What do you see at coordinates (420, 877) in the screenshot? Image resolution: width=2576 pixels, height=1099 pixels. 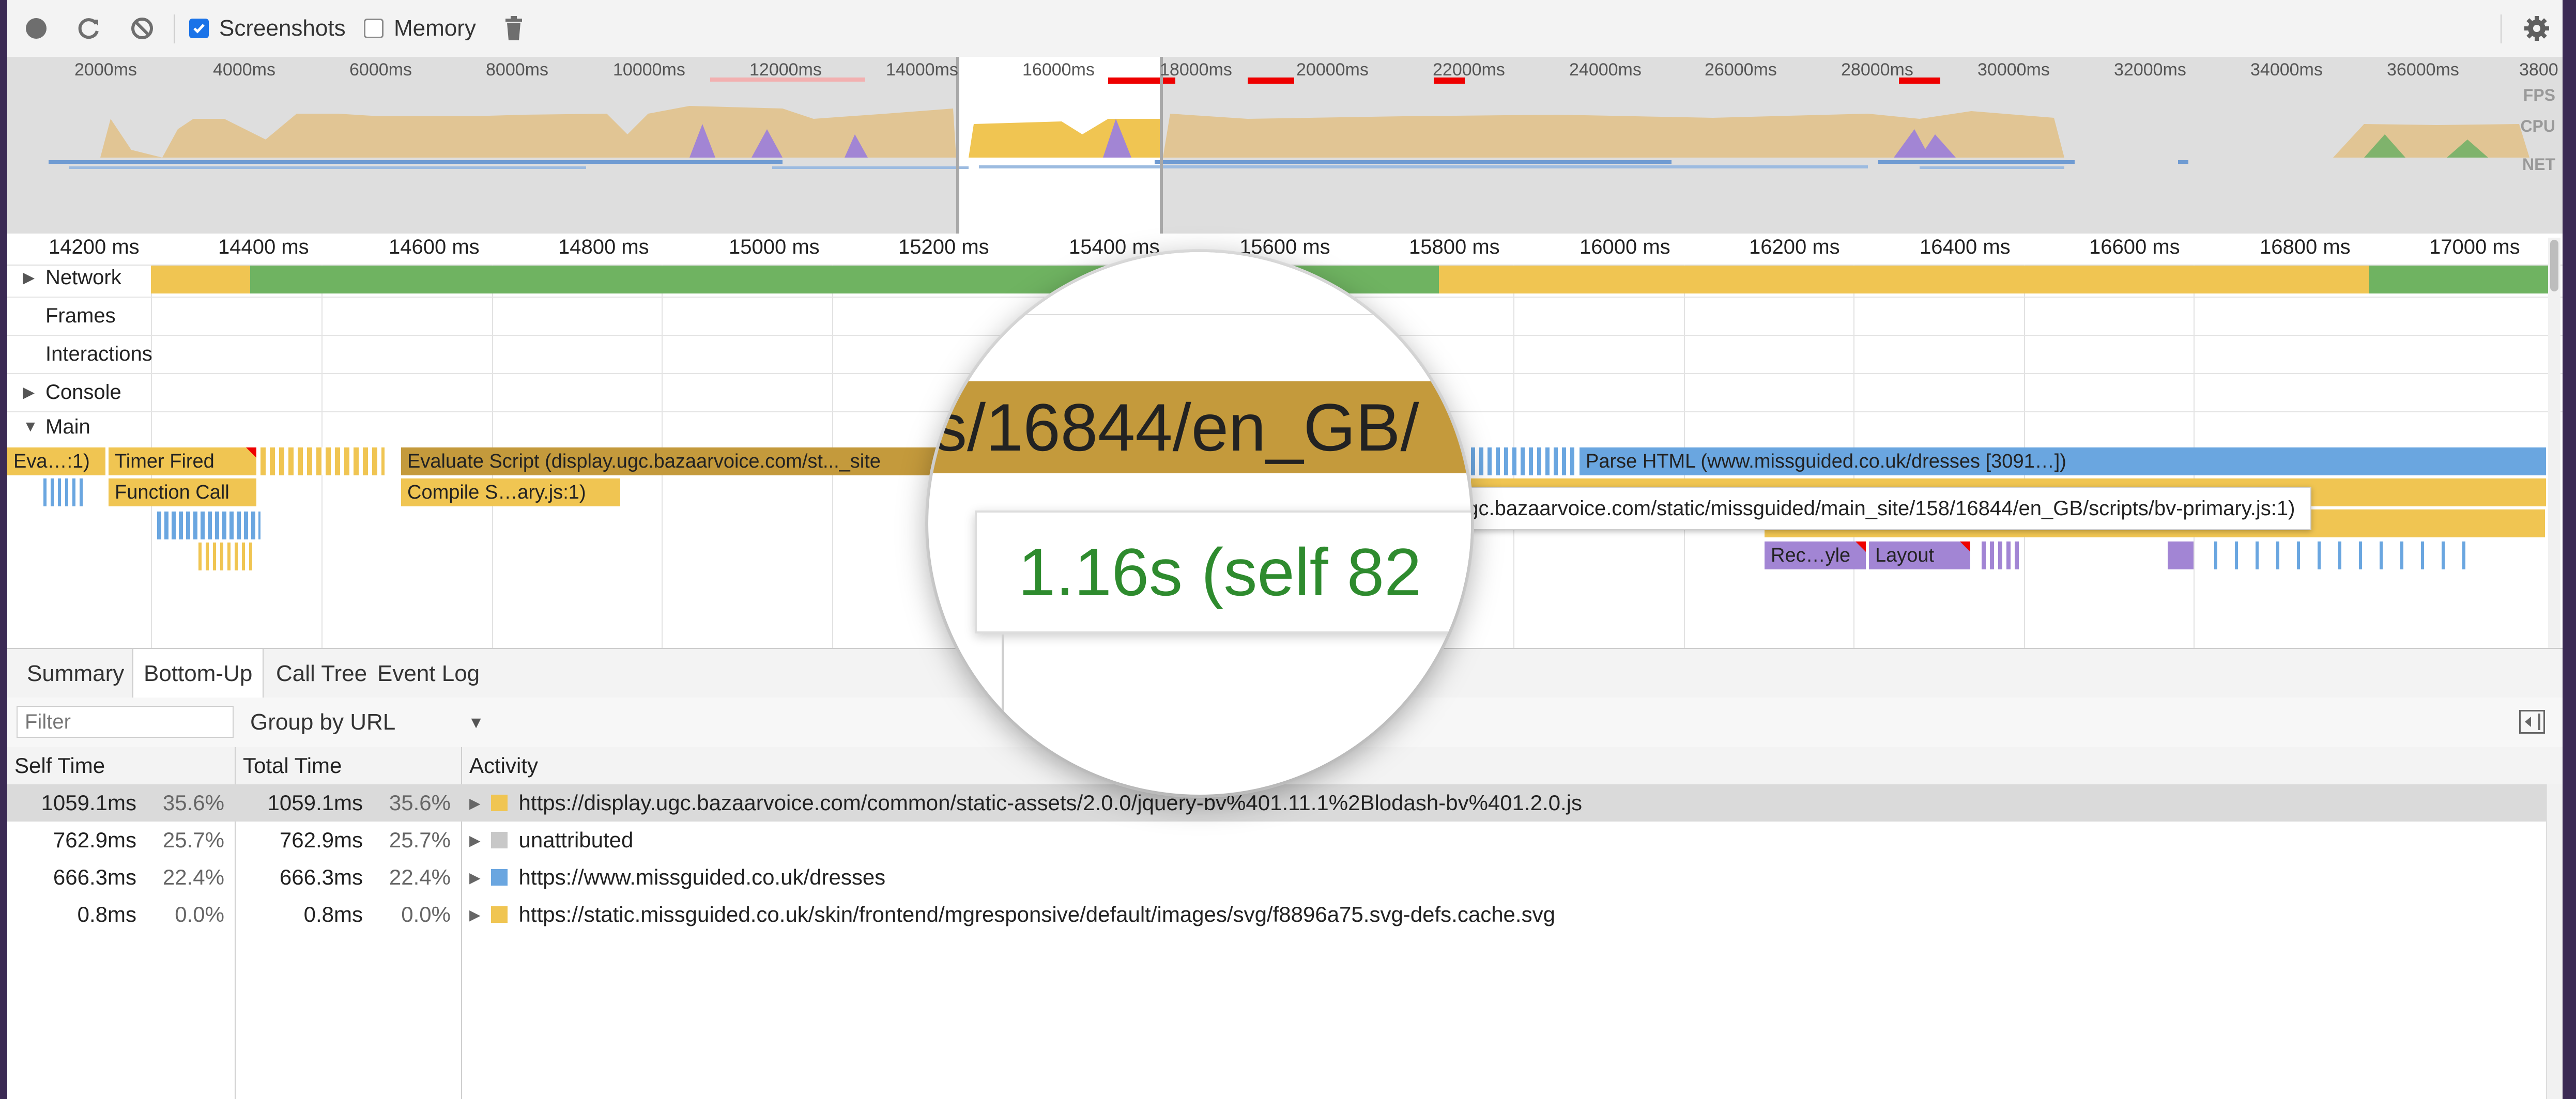 I see `total-time-percent: 22.4%` at bounding box center [420, 877].